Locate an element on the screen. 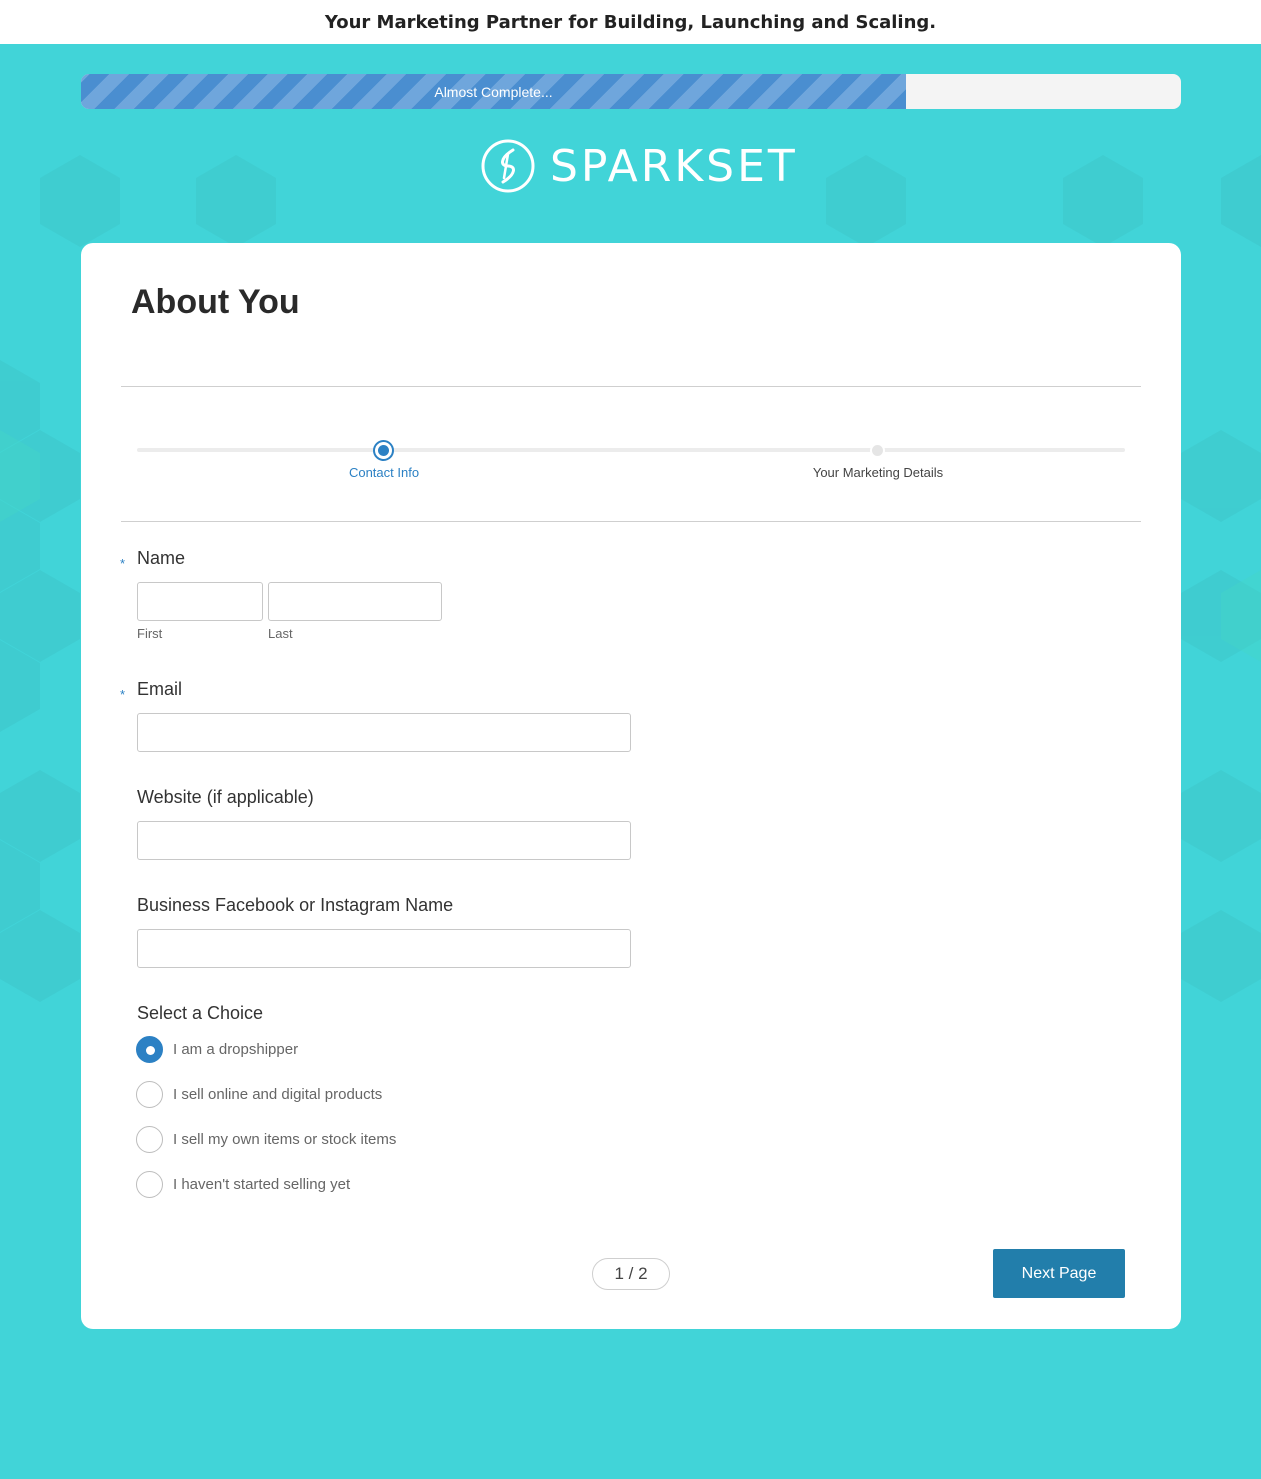  steps-track is located at coordinates (631, 450).